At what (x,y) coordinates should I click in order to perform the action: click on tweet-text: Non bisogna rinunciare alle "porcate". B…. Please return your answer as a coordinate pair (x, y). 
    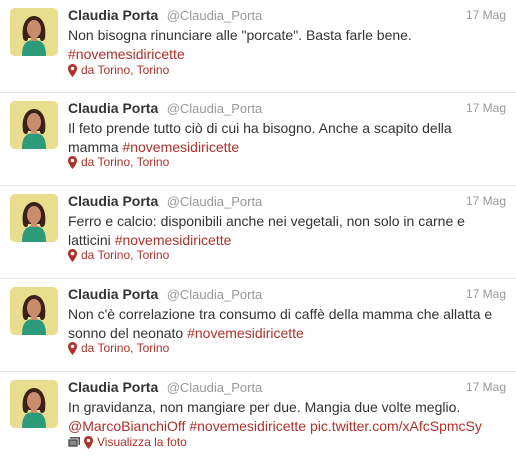
    Looking at the image, I should click on (286, 45).